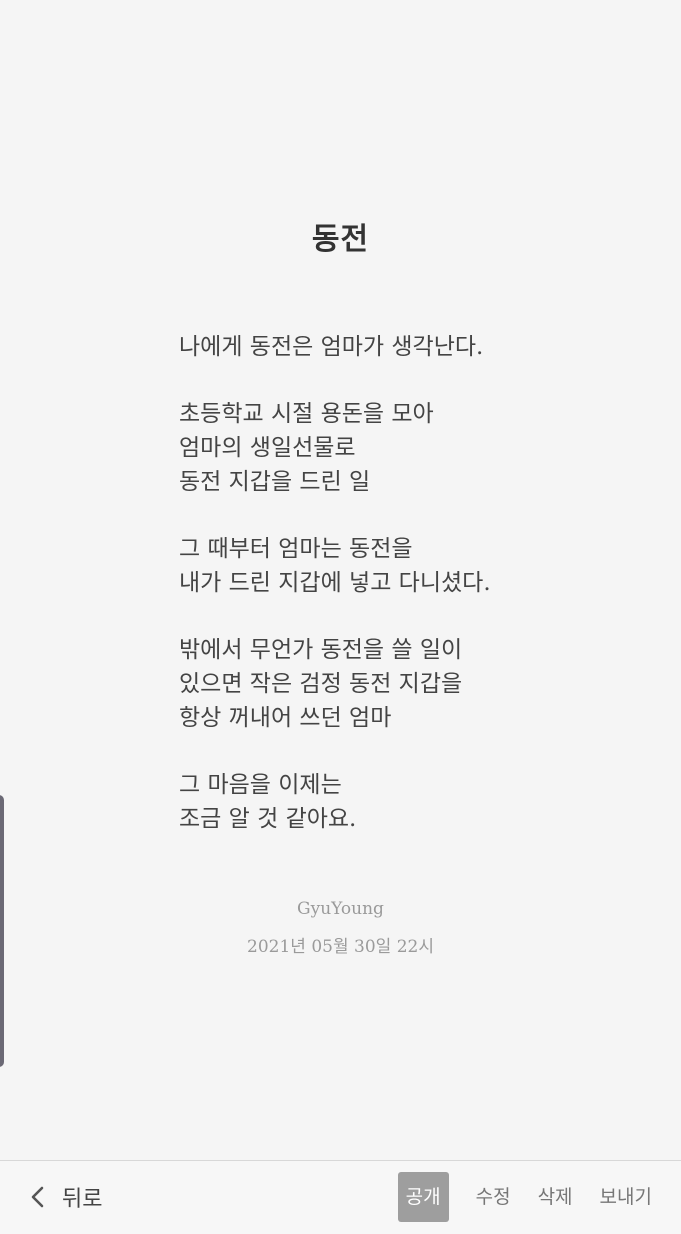  Describe the element at coordinates (268, 819) in the screenshot. I see `poem-line: 조금 알 것 같아요.` at that location.